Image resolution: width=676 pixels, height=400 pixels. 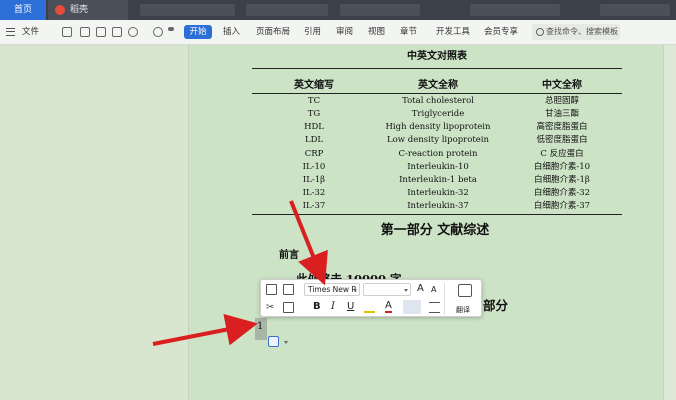 What do you see at coordinates (408, 32) in the screenshot?
I see `ribbon-tab-chapter: 章节` at bounding box center [408, 32].